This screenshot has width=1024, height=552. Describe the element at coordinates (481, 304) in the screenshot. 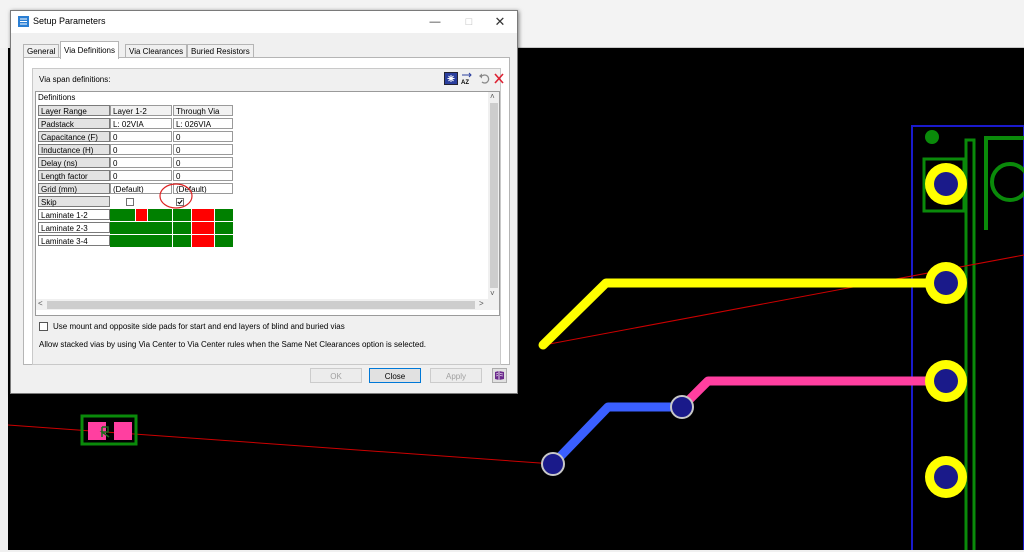

I see `scroll-right-icon: ˃` at that location.